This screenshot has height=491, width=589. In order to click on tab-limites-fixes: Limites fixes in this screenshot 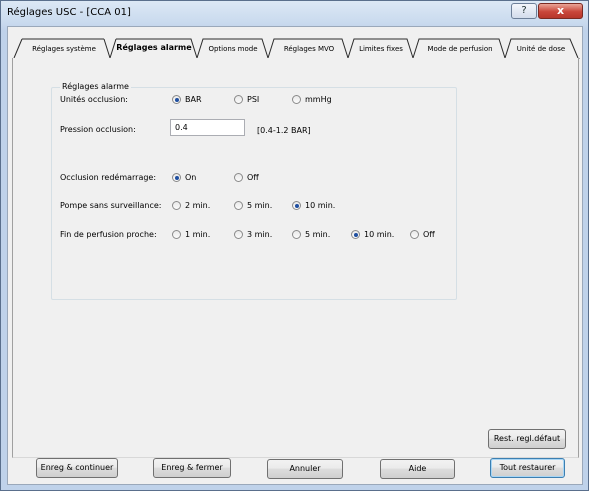, I will do `click(381, 49)`.